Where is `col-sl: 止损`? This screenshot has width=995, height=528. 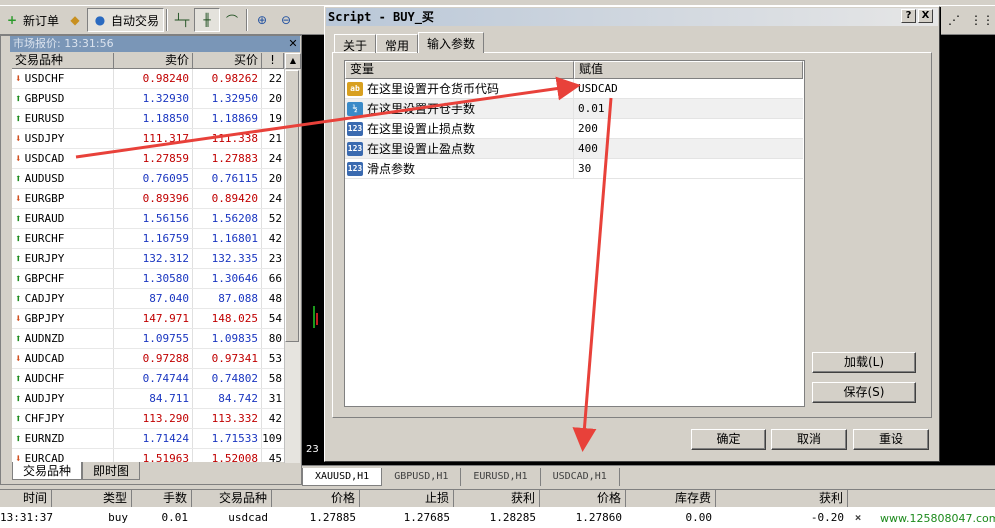
col-sl: 止损 is located at coordinates (407, 498).